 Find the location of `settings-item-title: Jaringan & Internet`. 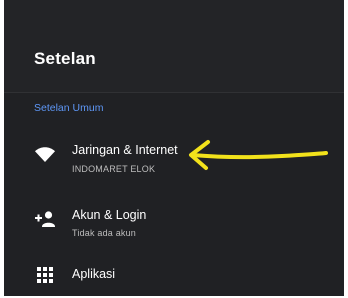

settings-item-title: Jaringan & Internet is located at coordinates (125, 150).